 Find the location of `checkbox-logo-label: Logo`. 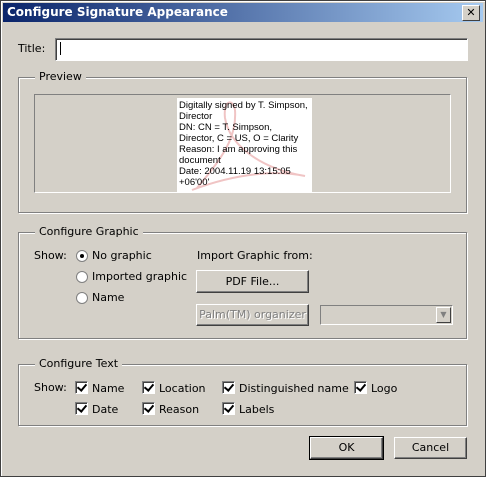

checkbox-logo-label: Logo is located at coordinates (384, 388).